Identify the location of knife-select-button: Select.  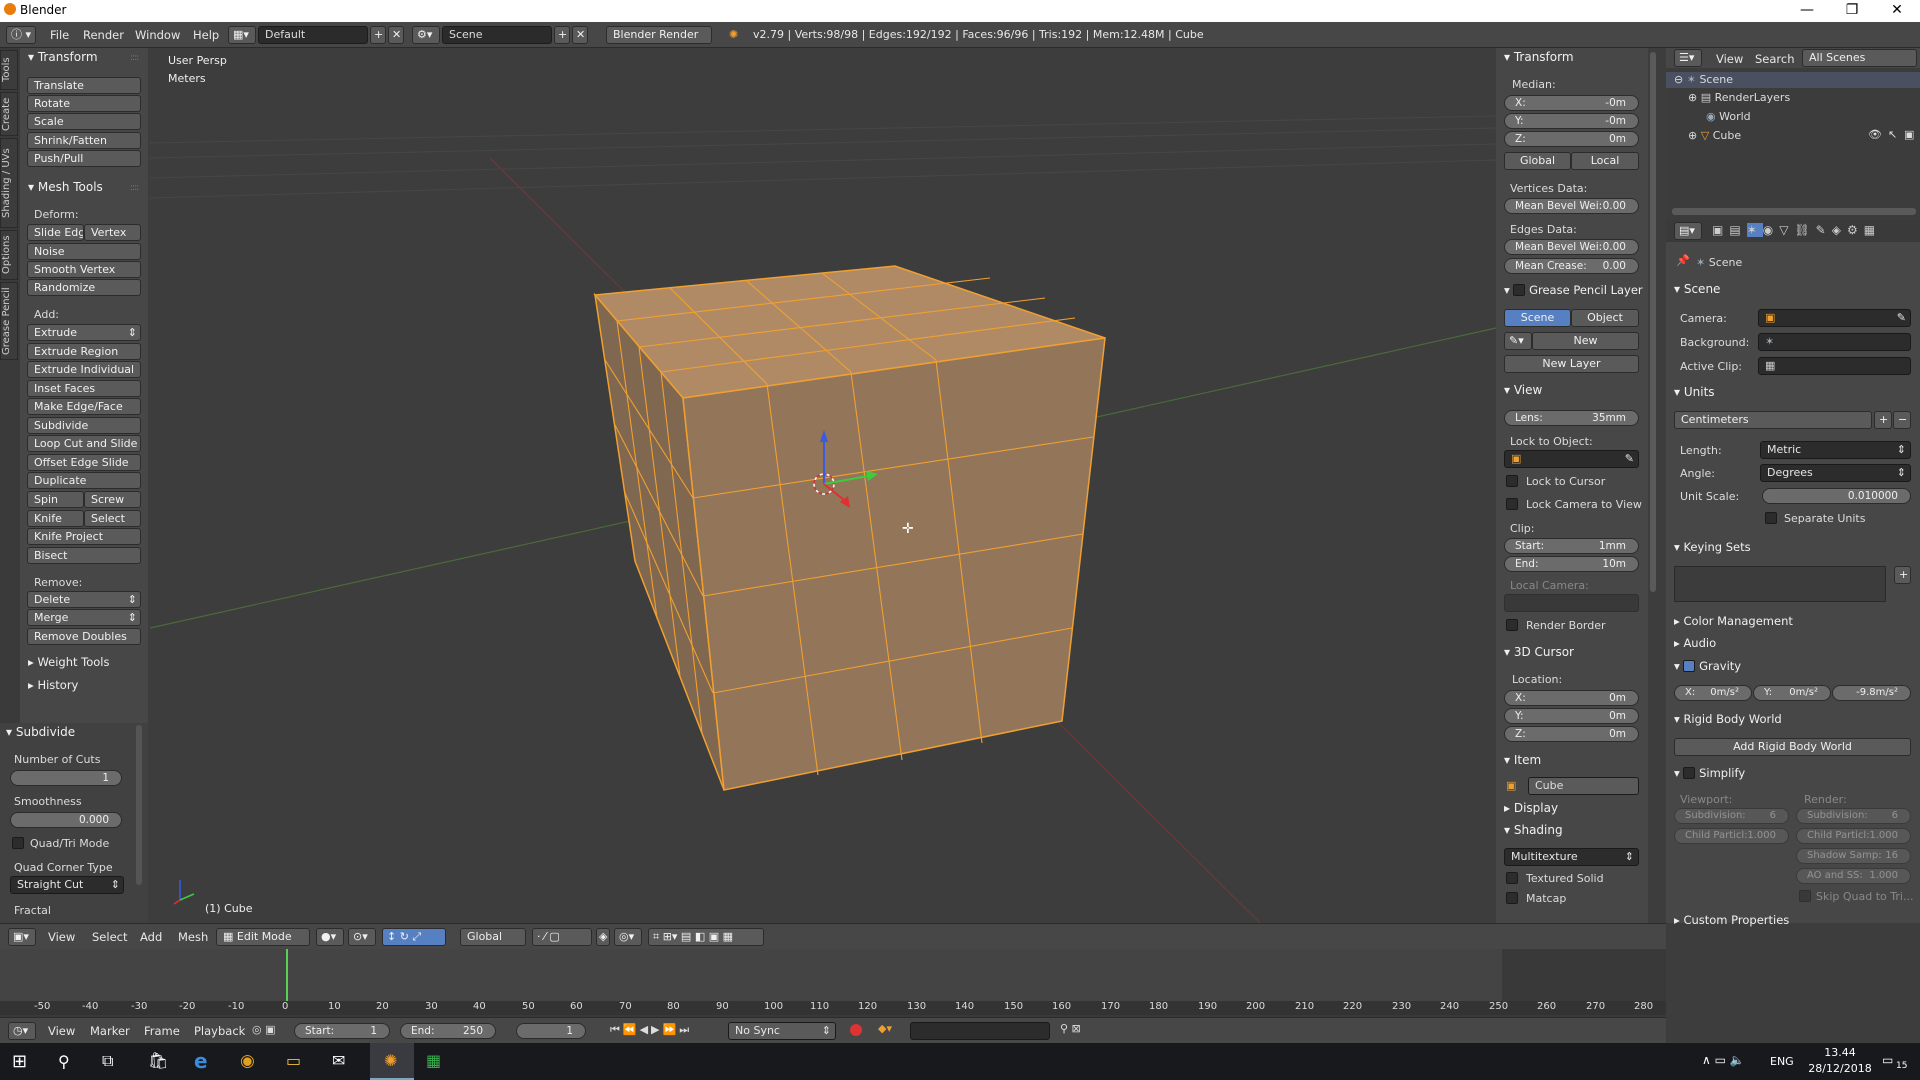
(112, 518).